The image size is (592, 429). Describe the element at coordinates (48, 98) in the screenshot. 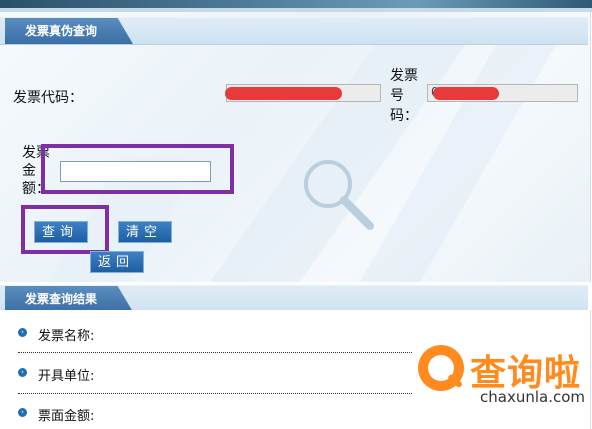

I see `invoice-code-label: 发票代码：` at that location.